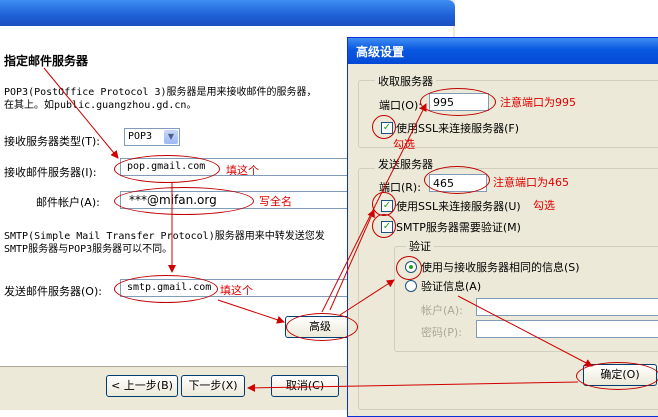 This screenshot has height=417, width=658. What do you see at coordinates (81, 113) in the screenshot?
I see `arrow-heading-to-incoming` at bounding box center [81, 113].